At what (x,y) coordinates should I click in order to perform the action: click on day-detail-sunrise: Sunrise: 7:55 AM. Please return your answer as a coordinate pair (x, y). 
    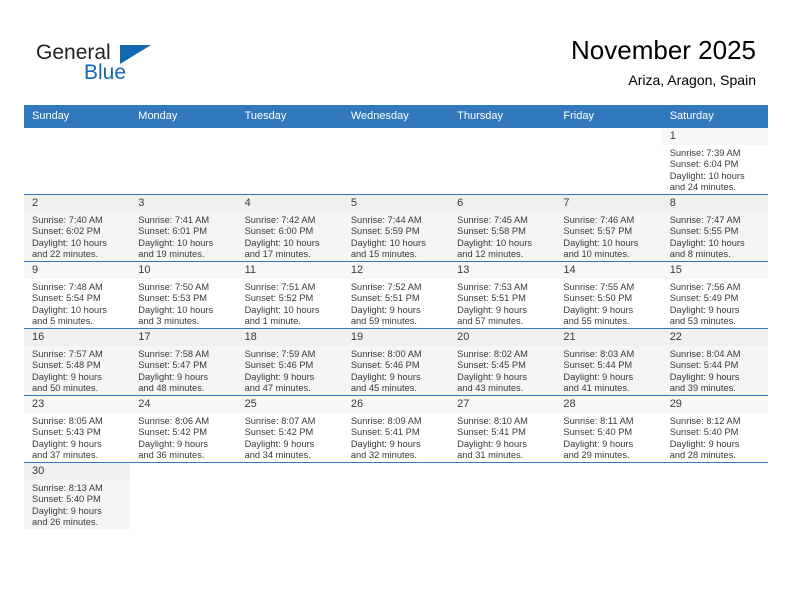
    Looking at the image, I should click on (599, 287).